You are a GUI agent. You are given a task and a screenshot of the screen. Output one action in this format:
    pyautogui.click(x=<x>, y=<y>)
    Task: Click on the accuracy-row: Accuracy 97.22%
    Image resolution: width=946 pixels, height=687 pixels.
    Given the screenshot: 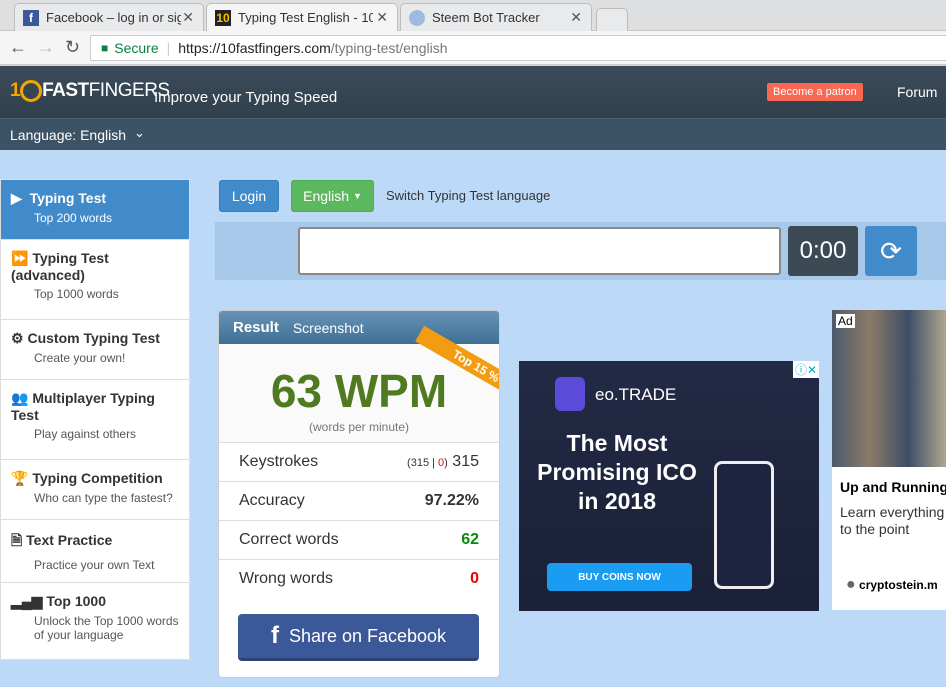 What is the action you would take?
    pyautogui.click(x=359, y=500)
    